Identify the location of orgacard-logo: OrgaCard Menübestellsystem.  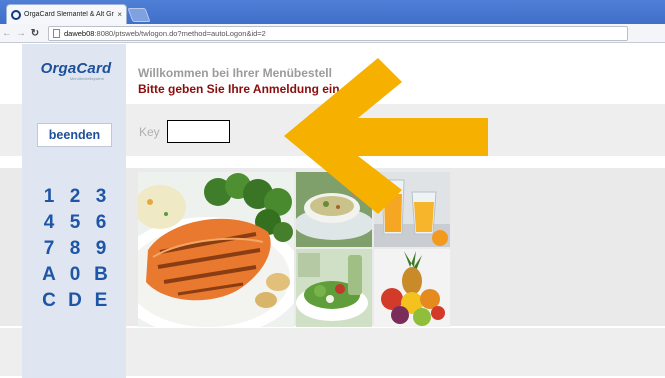
(76, 70).